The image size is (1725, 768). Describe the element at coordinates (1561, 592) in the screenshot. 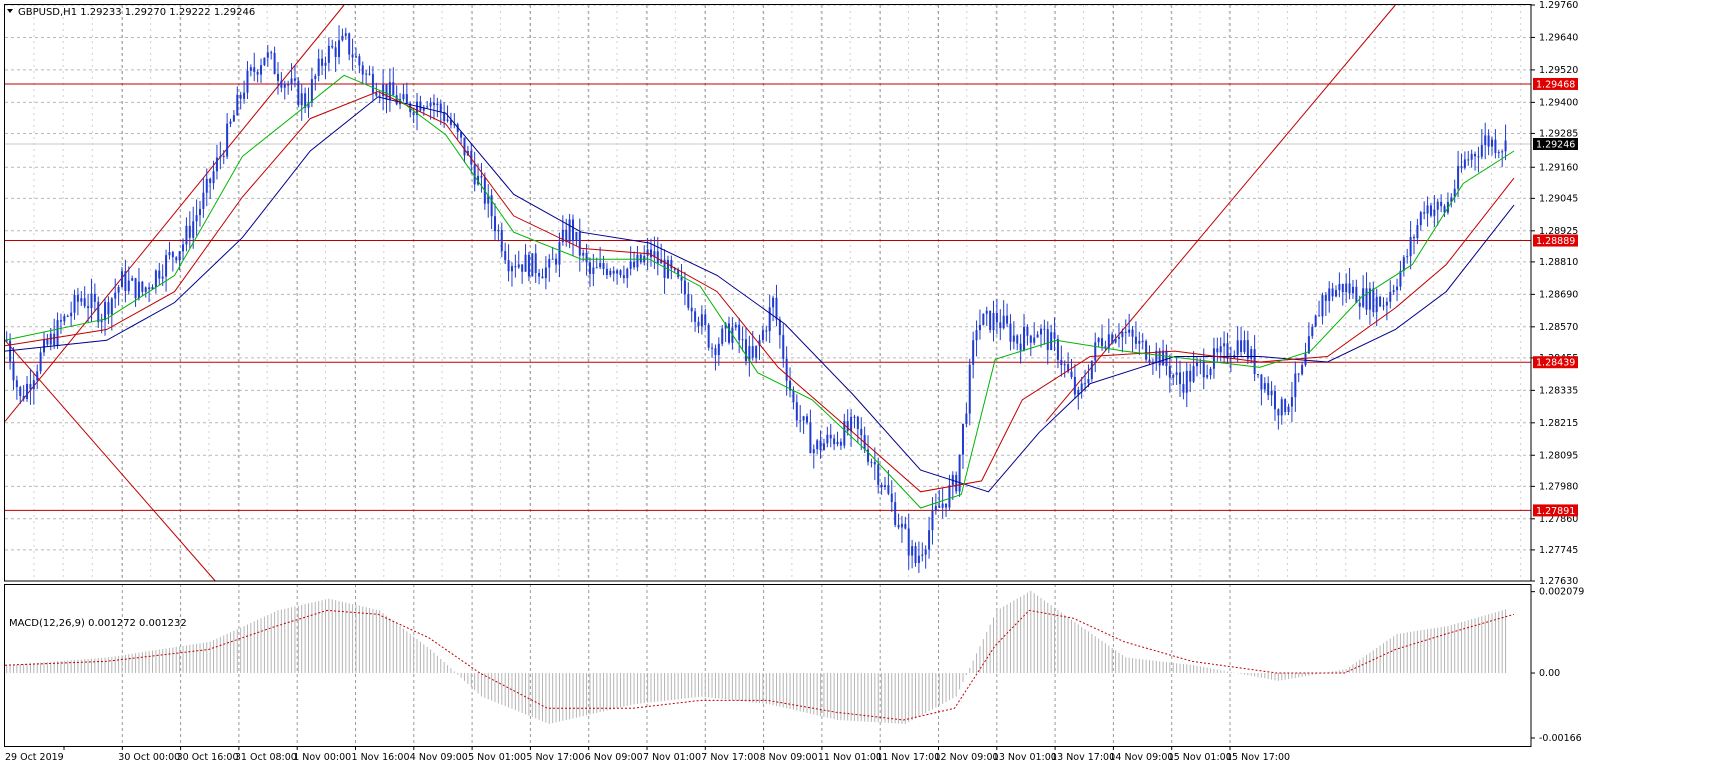

I see `macd-axis-label: 0.002079` at that location.